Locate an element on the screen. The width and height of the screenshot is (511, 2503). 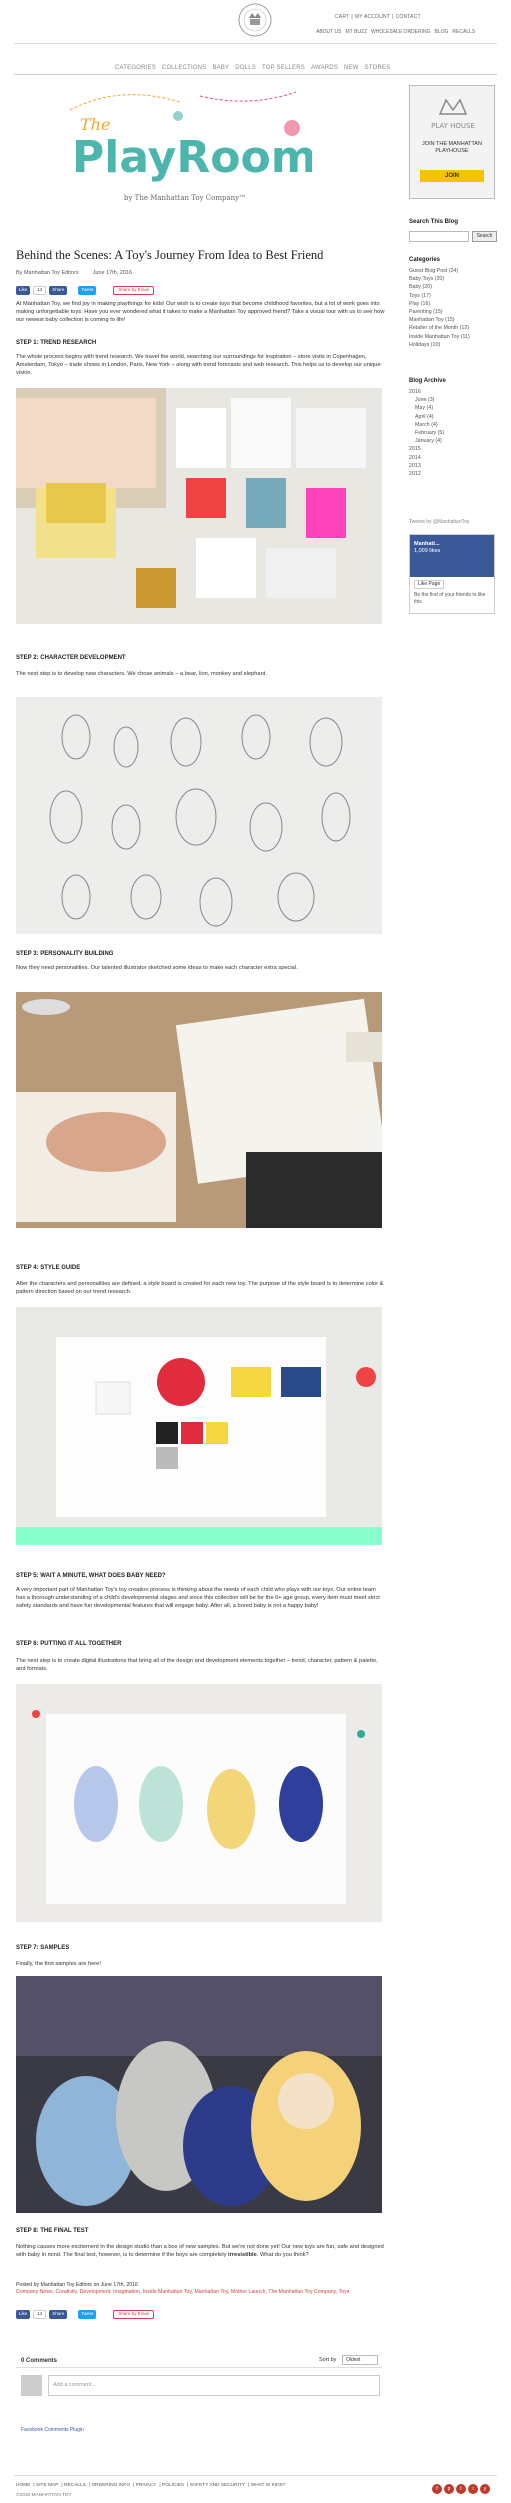
fb-like-button: Like is located at coordinates (23, 290).